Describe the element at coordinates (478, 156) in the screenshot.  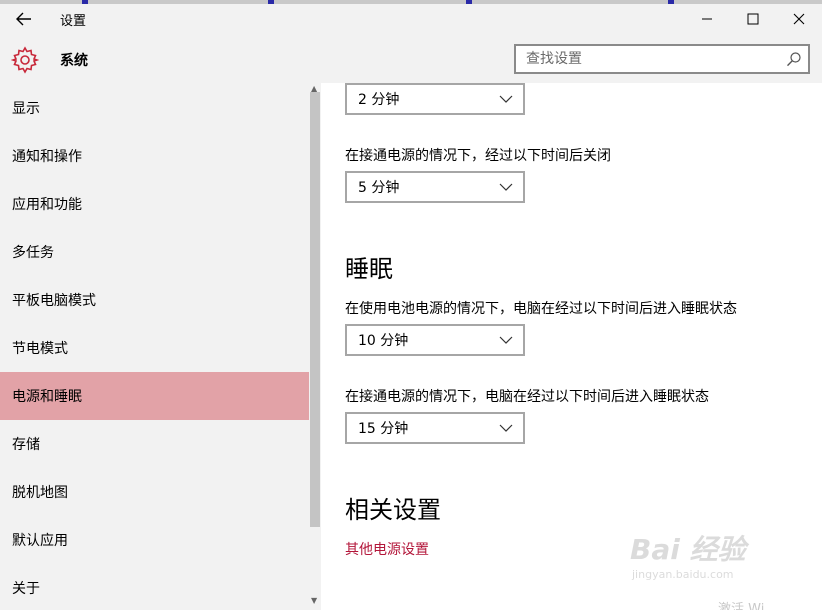
I see `screen-plugged-label: 在接通电源的情况下，经过以下时间后关闭` at that location.